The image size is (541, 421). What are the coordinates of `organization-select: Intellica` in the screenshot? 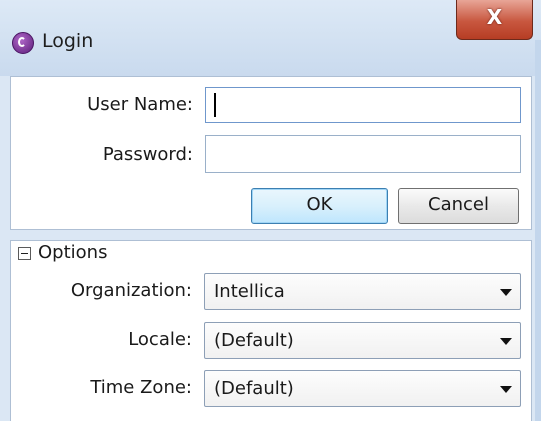 It's located at (362, 291).